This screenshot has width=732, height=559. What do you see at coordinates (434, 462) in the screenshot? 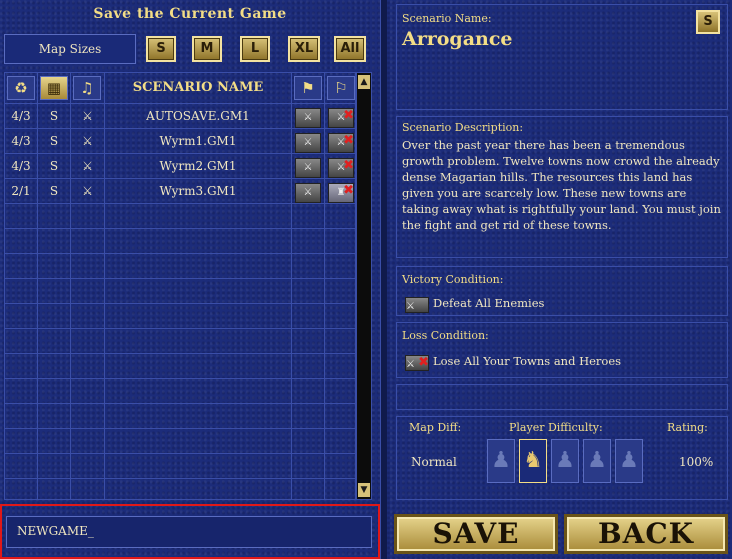
I see `map-difficulty-value: Normal` at bounding box center [434, 462].